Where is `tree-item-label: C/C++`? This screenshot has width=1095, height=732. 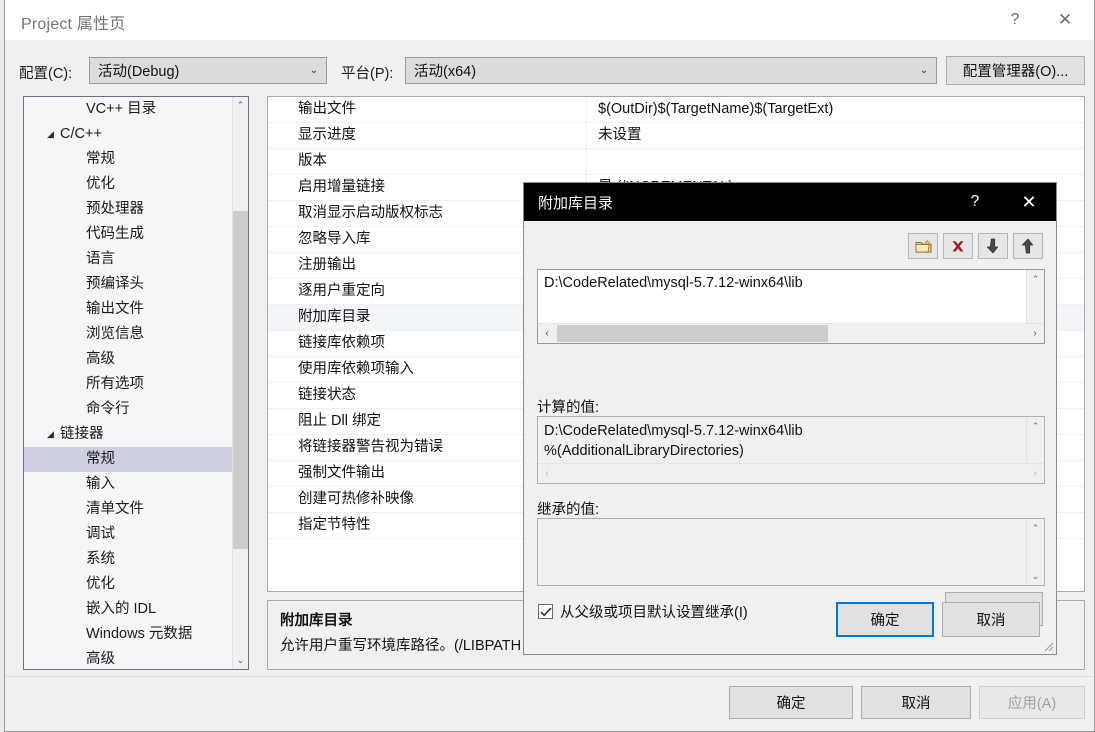 tree-item-label: C/C++ is located at coordinates (81, 134).